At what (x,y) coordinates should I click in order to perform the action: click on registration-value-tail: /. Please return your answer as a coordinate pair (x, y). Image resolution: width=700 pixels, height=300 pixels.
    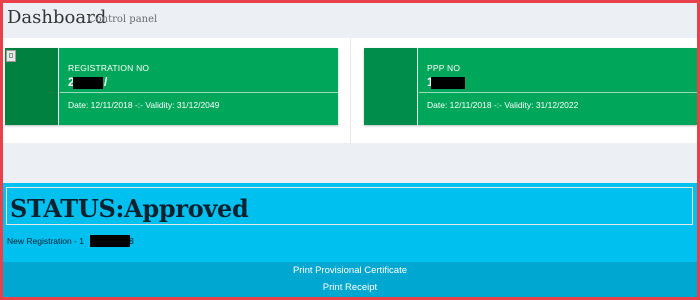
    Looking at the image, I should click on (106, 82).